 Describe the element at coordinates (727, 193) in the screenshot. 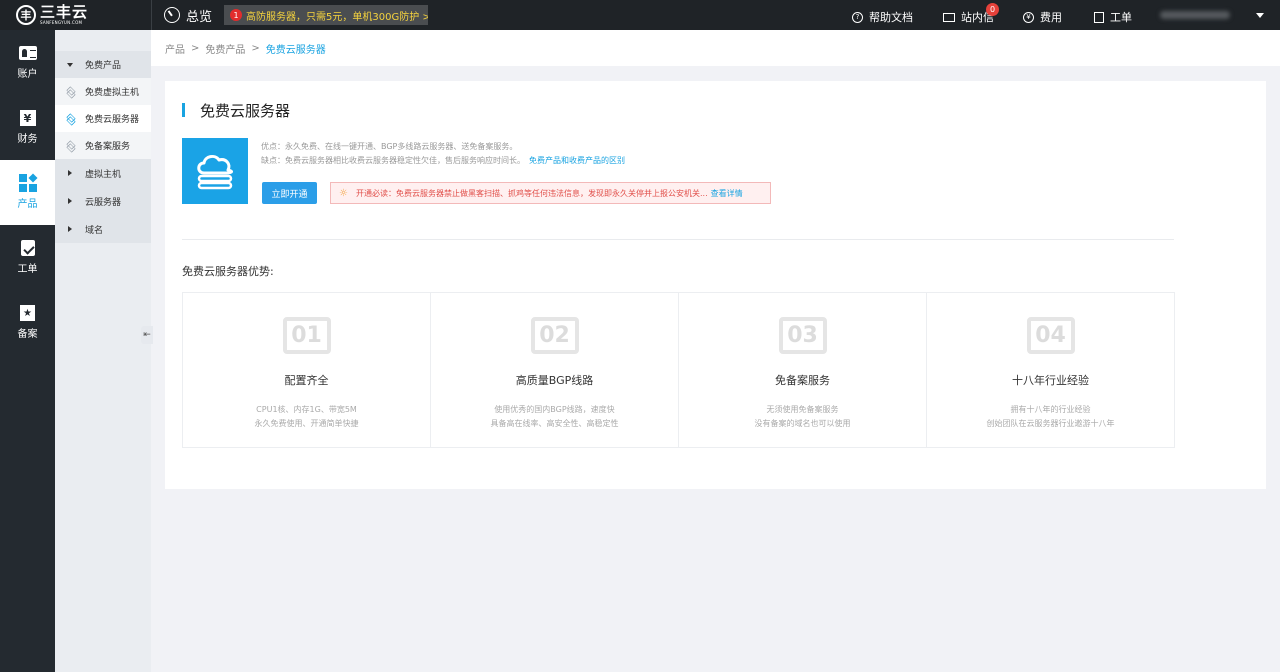

I see `notice-detail-link: 查看详情` at that location.